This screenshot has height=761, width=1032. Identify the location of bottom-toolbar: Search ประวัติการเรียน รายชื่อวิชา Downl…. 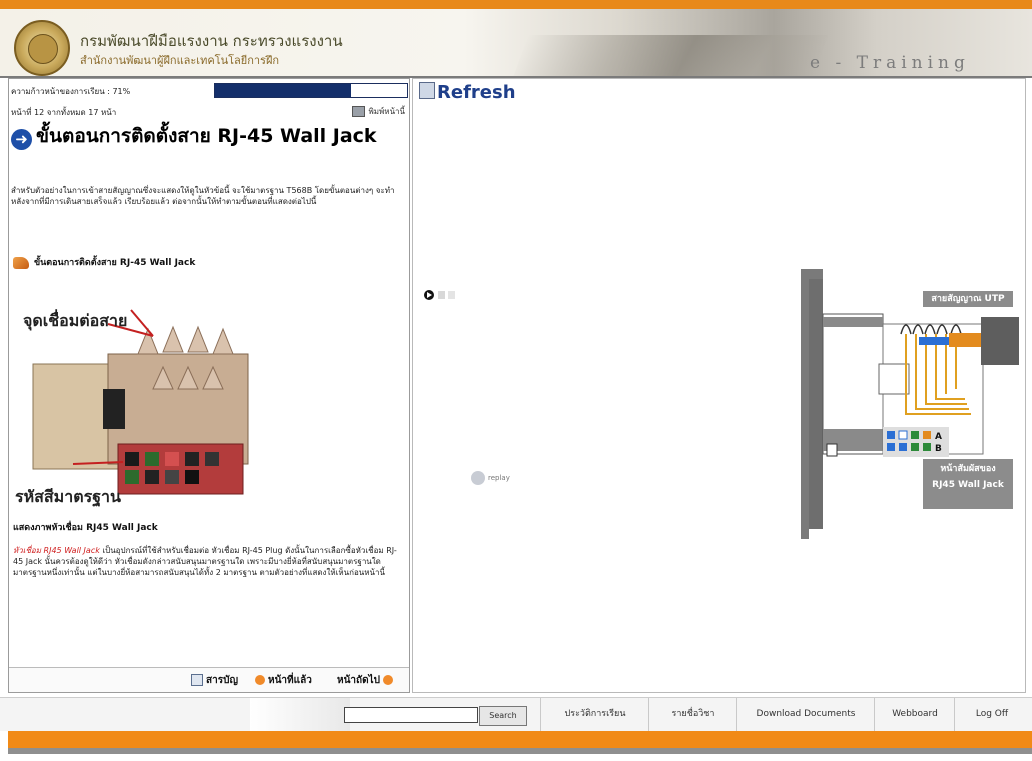
(516, 714).